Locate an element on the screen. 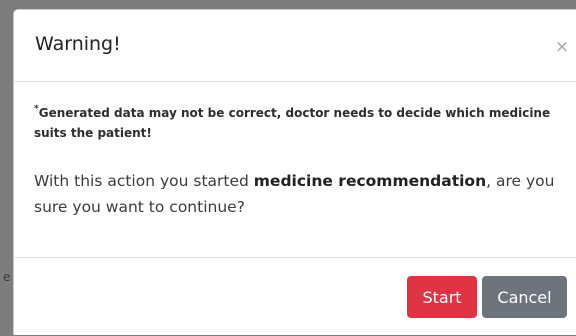  dialog-title: Warning! is located at coordinates (78, 44).